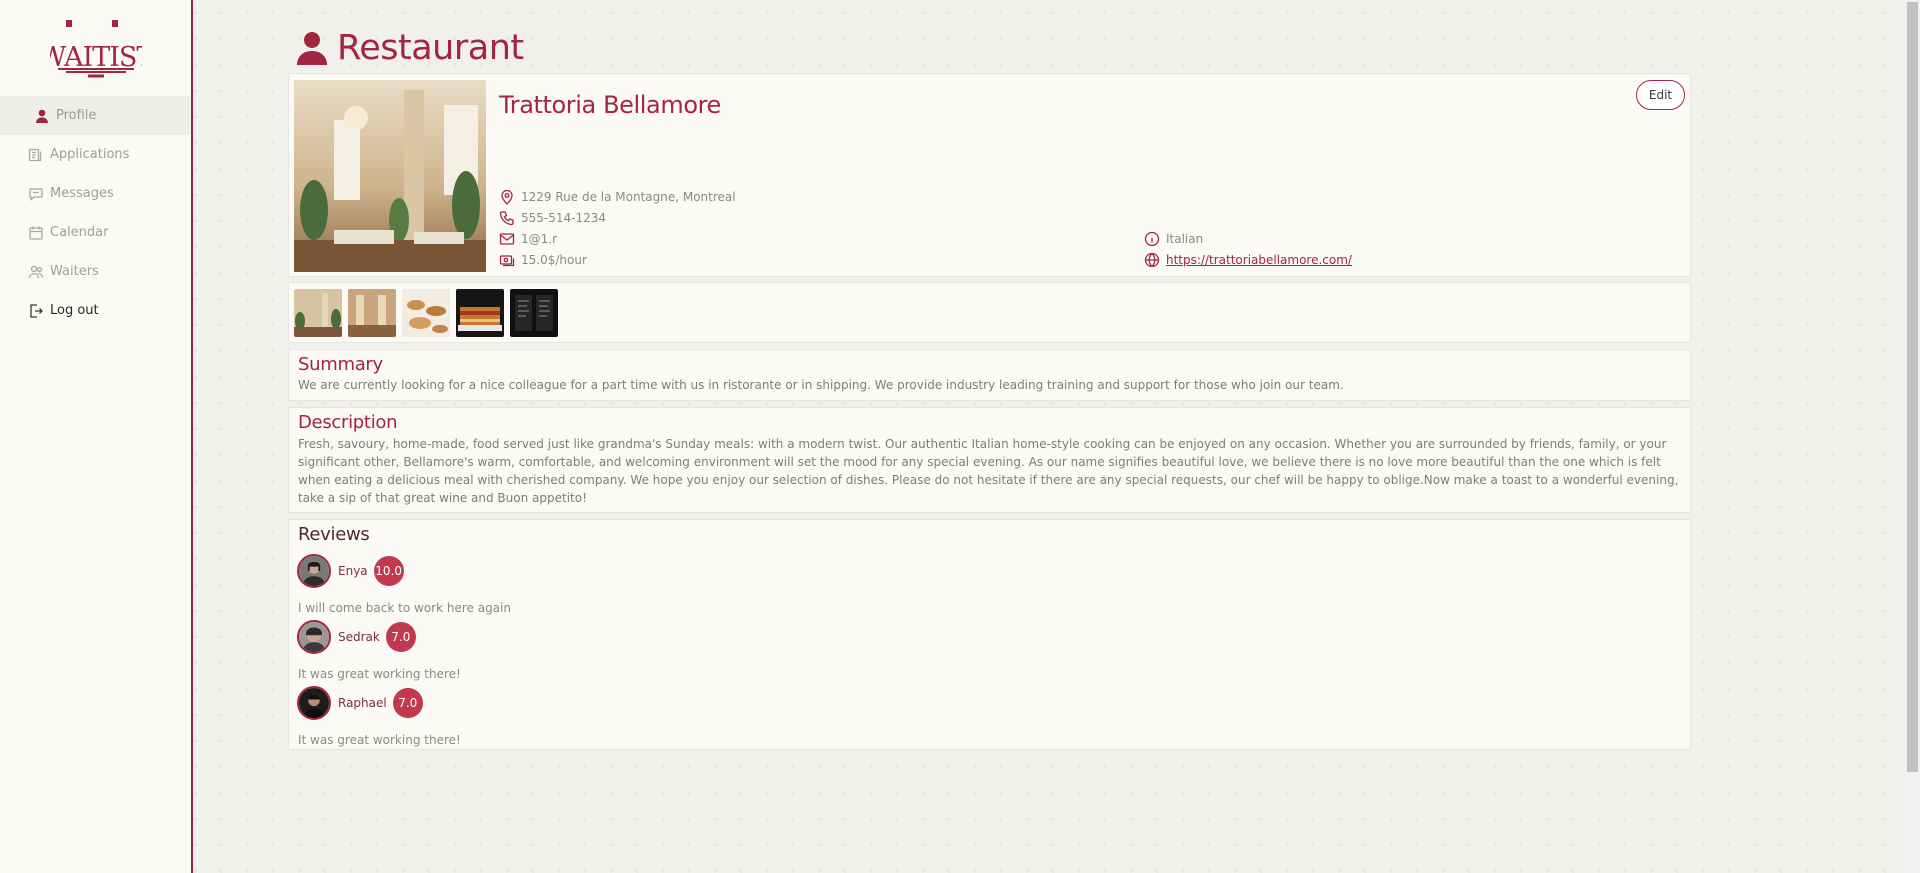  What do you see at coordinates (554, 260) in the screenshot?
I see `rate-text: 15.0$/hour` at bounding box center [554, 260].